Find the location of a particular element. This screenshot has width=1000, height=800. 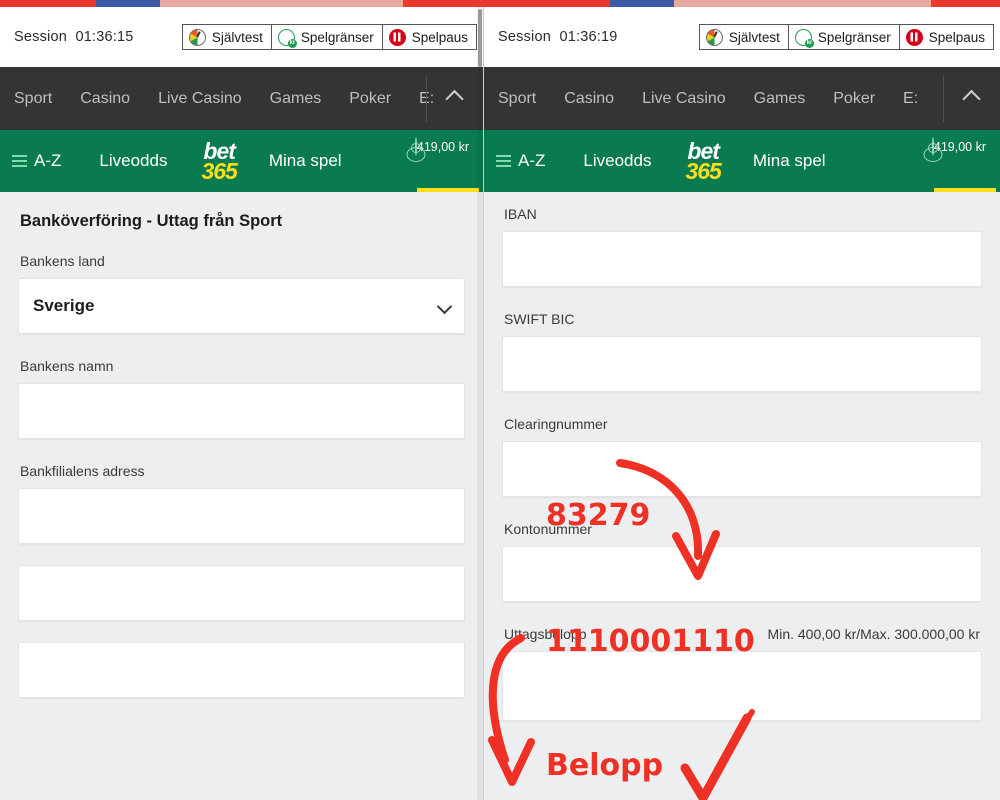

primary-nav-right: Sport Casino Live Casino Games Poker E: is located at coordinates (742, 98).